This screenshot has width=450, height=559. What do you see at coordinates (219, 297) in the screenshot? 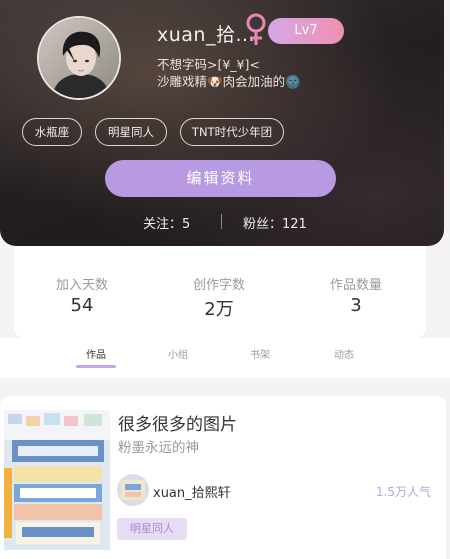
I see `stat-word-count: 创作字数 2万` at bounding box center [219, 297].